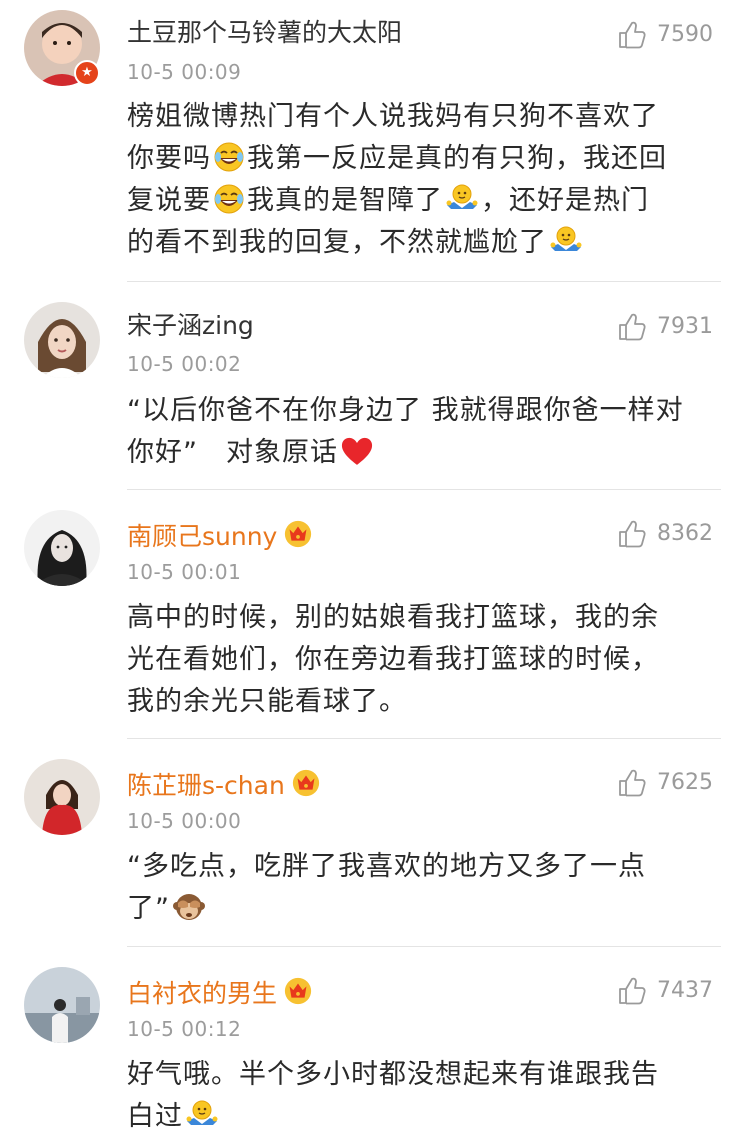 The width and height of the screenshot is (747, 1138). Describe the element at coordinates (264, 33) in the screenshot. I see `username: 土豆那个马铃薯的大太阳` at that location.